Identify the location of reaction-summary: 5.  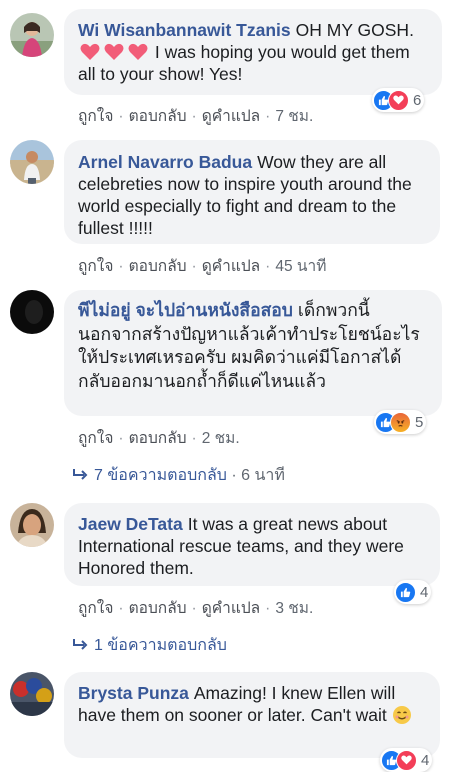
(400, 422).